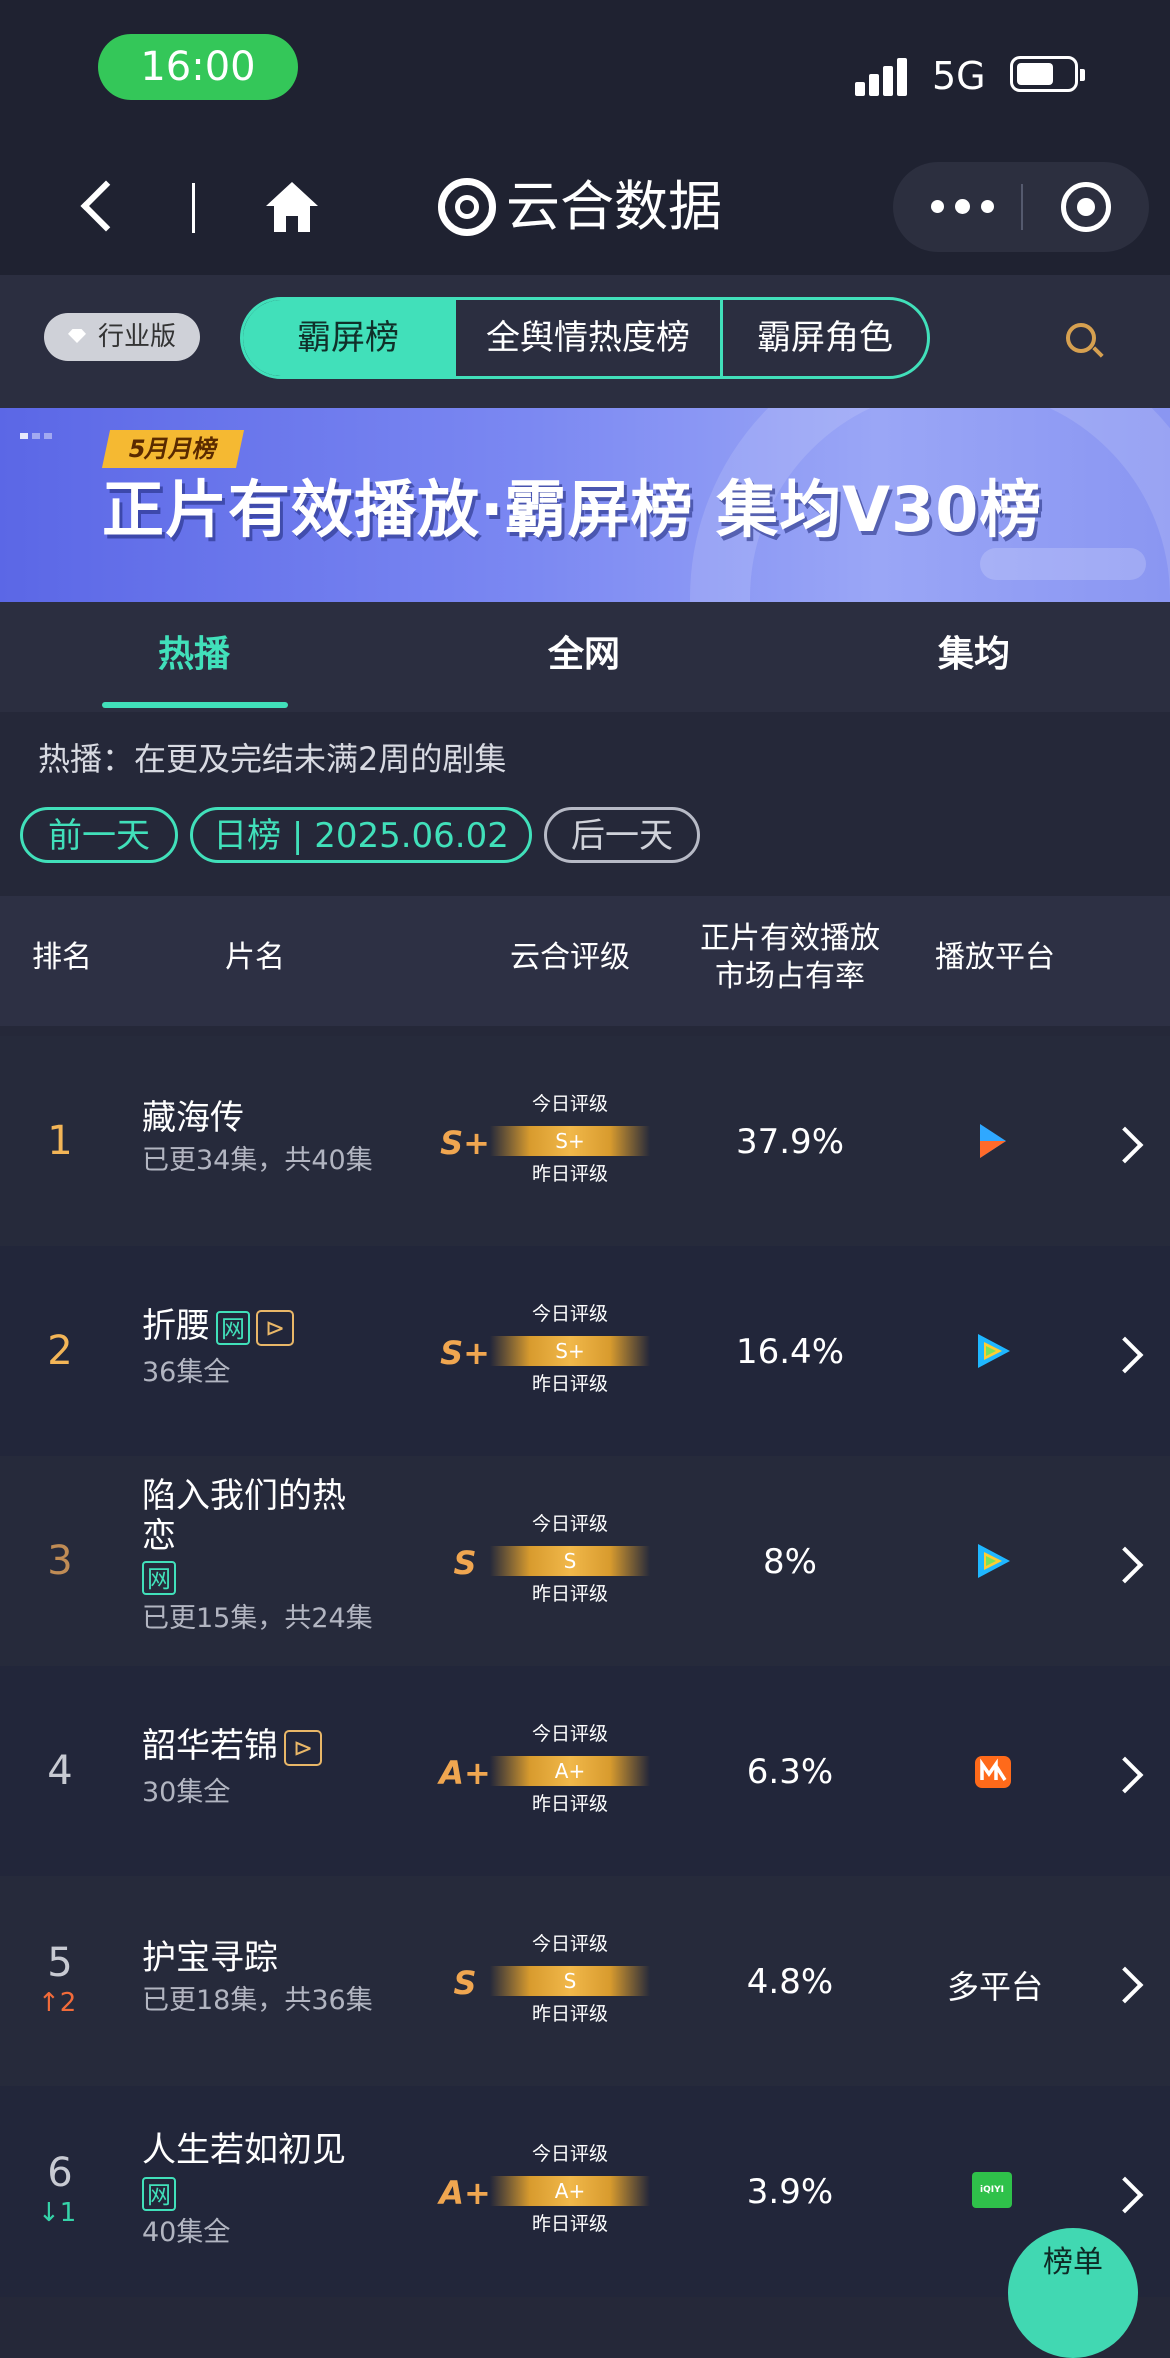 This screenshot has height=2358, width=1170. What do you see at coordinates (1086, 207) in the screenshot?
I see `close-miniprogram-icon` at bounding box center [1086, 207].